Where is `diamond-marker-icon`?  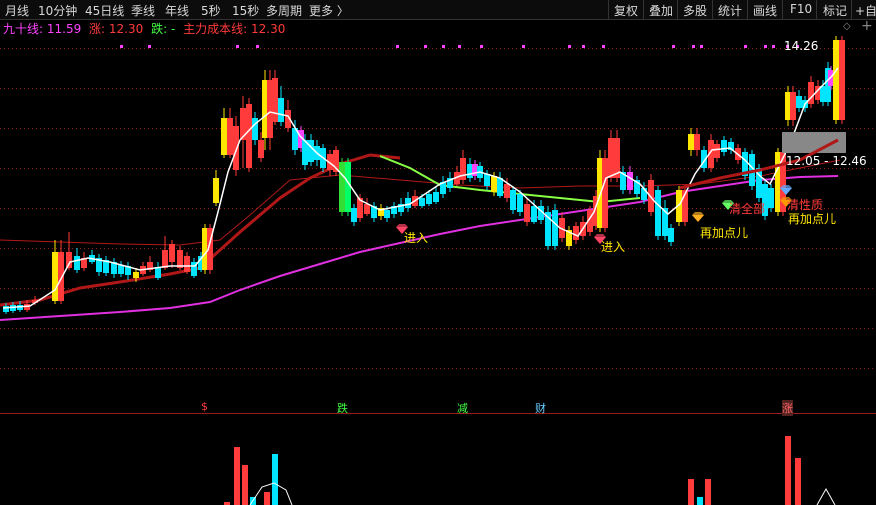 diamond-marker-icon is located at coordinates (698, 218).